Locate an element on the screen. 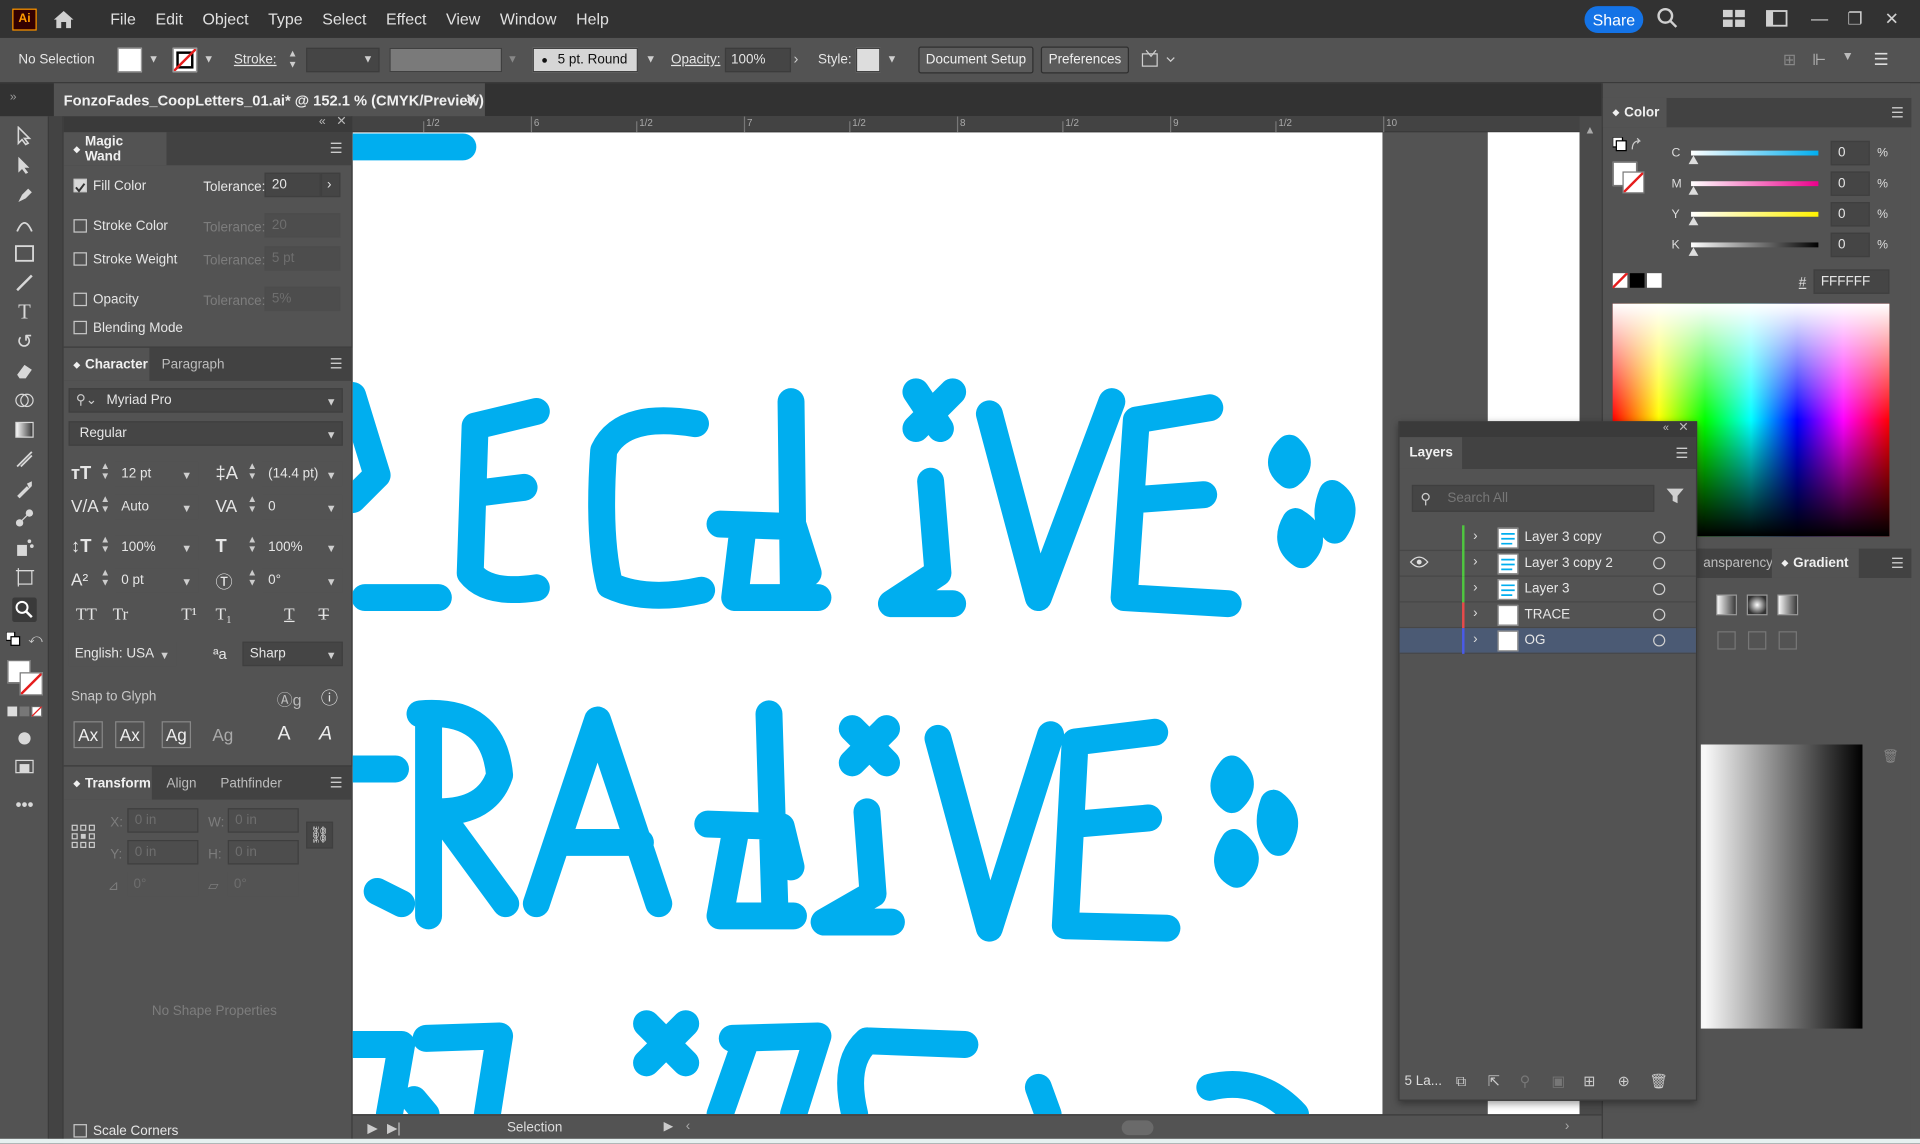 The height and width of the screenshot is (1144, 1920). leading-stepper: ▲ ▼ is located at coordinates (252, 471).